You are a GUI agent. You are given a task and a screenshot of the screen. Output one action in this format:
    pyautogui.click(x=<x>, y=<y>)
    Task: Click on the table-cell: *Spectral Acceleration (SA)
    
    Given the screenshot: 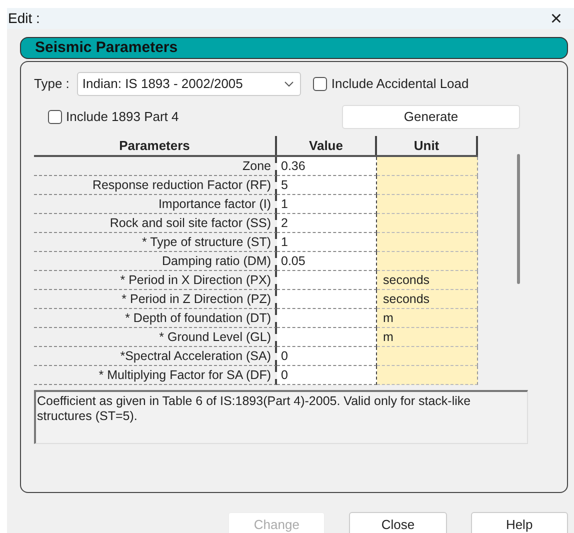 What is the action you would take?
    pyautogui.click(x=155, y=356)
    